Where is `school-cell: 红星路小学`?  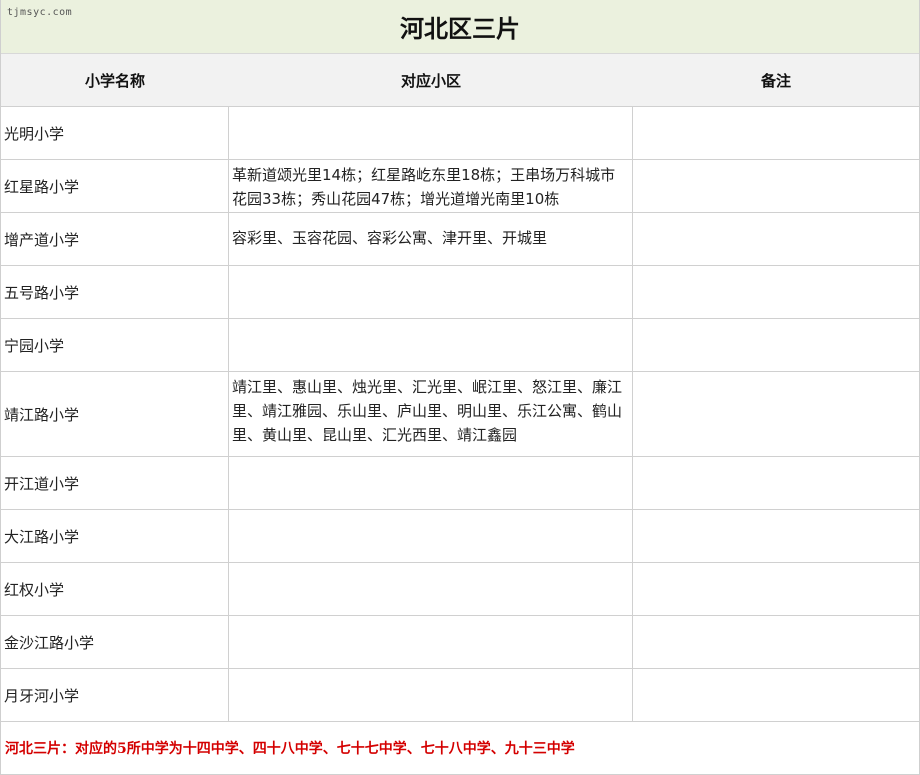 school-cell: 红星路小学 is located at coordinates (115, 186).